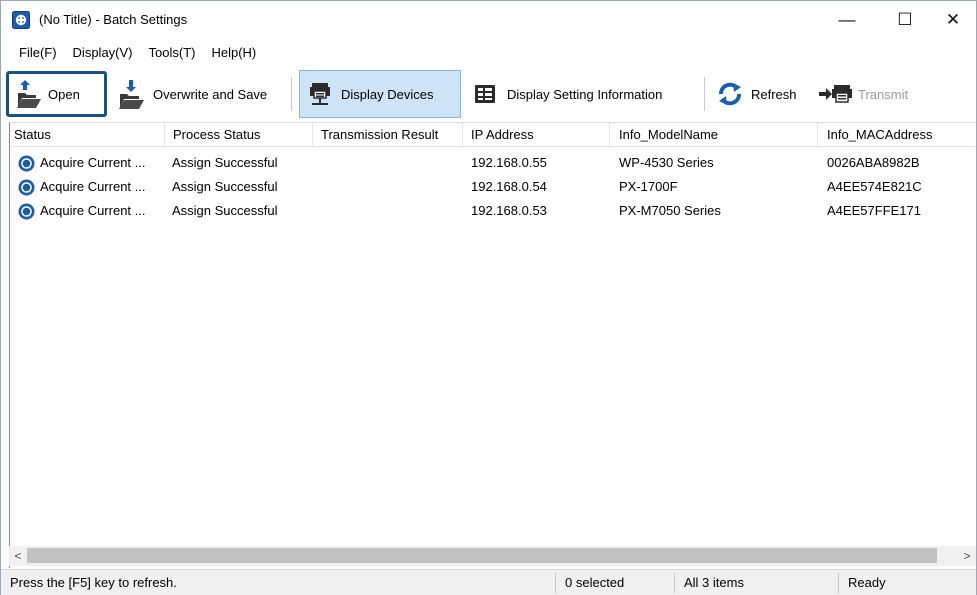 The width and height of the screenshot is (977, 595). What do you see at coordinates (509, 210) in the screenshot?
I see `cell-ip-address: 192.168.0.53` at bounding box center [509, 210].